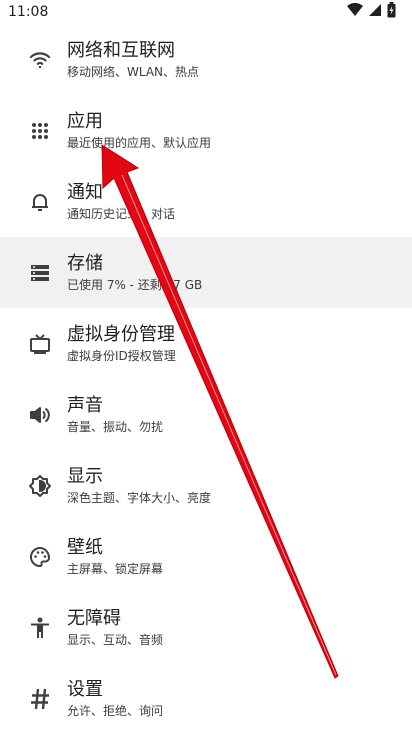 The height and width of the screenshot is (734, 412). Describe the element at coordinates (115, 710) in the screenshot. I see `settings-item-subtitle: 允许、拒绝、询问` at that location.